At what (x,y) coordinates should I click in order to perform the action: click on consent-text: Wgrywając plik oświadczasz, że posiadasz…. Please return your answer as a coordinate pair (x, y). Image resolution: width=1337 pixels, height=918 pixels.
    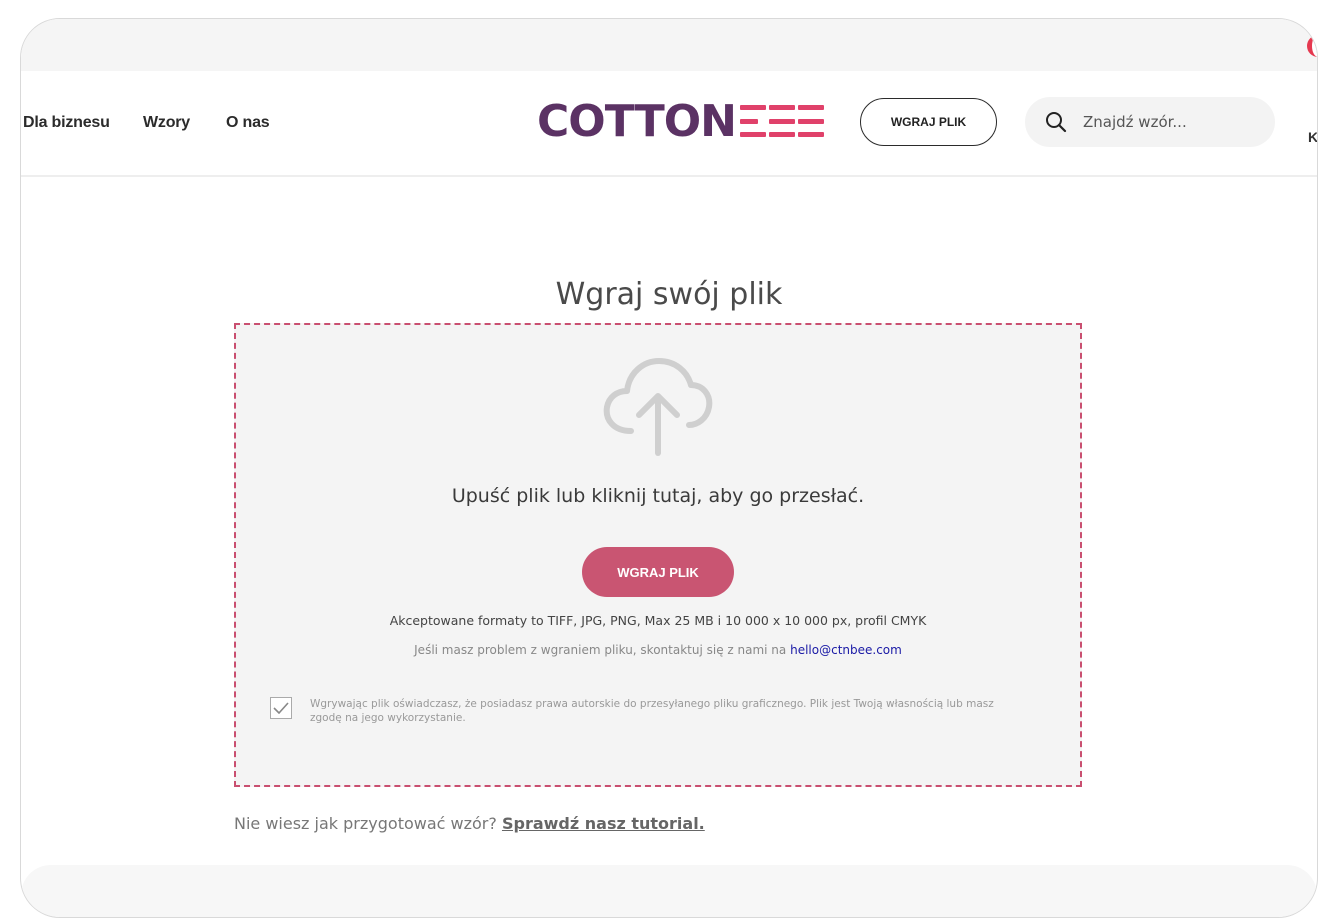
    Looking at the image, I should click on (670, 711).